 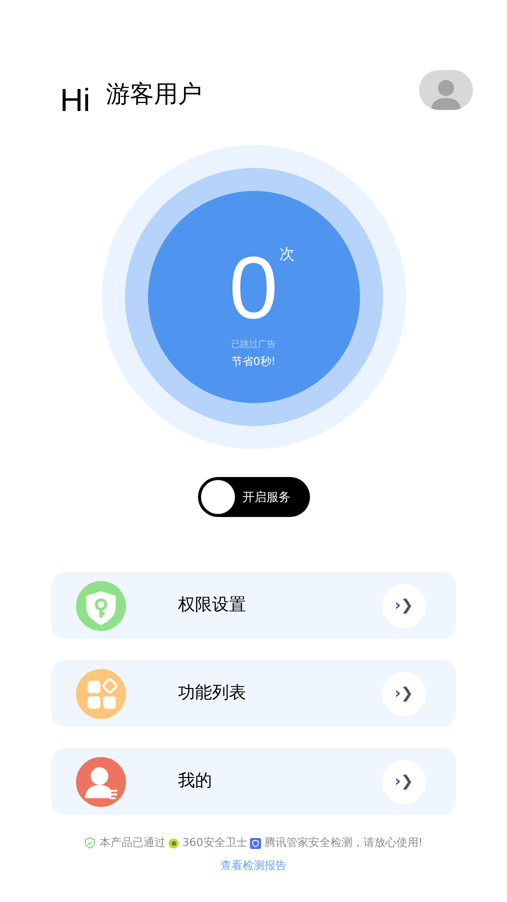 What do you see at coordinates (253, 605) in the screenshot?
I see `menu-item: 权限设置 ›❯` at bounding box center [253, 605].